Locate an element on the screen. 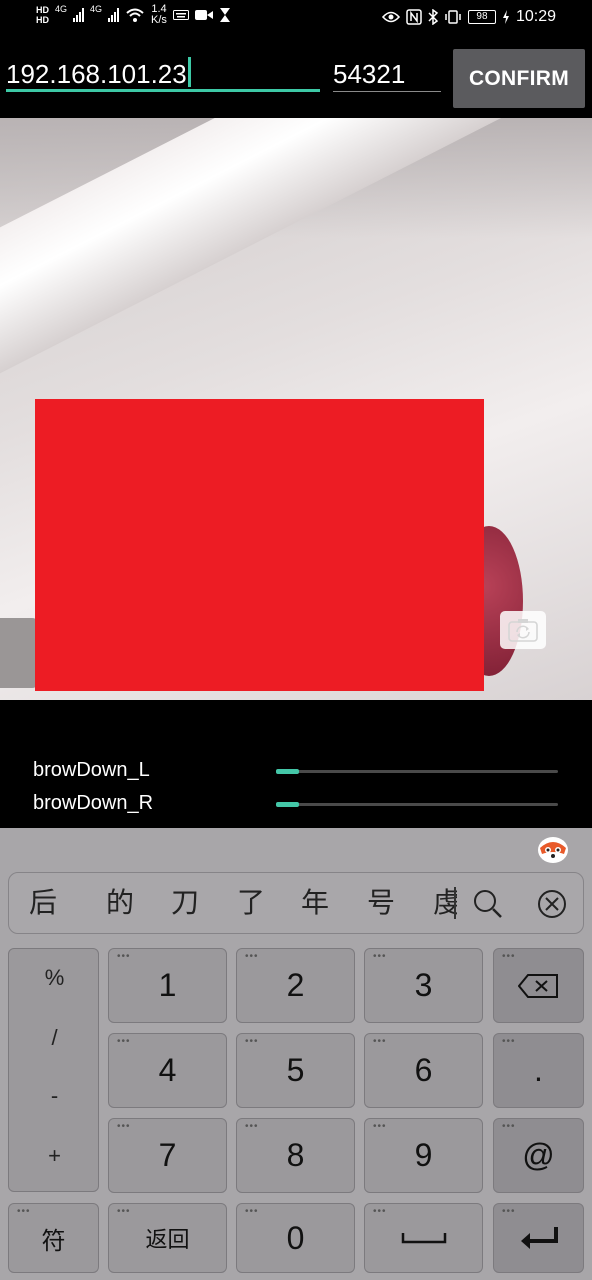 This screenshot has width=592, height=1280. key-8: ••• 8 is located at coordinates (295, 1155).